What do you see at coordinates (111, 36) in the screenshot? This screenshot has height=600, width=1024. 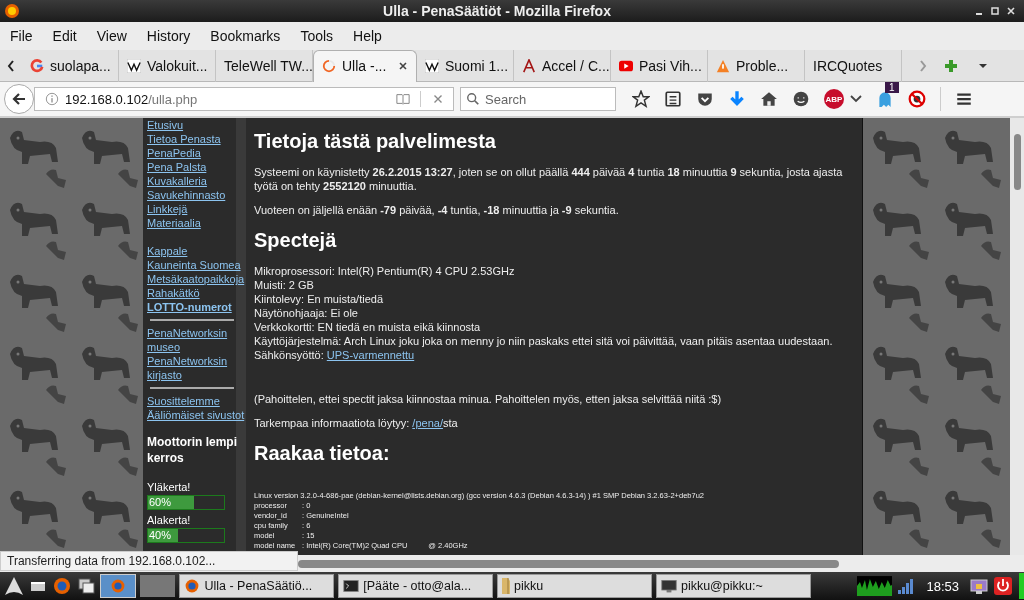 I see `menu-item: View` at bounding box center [111, 36].